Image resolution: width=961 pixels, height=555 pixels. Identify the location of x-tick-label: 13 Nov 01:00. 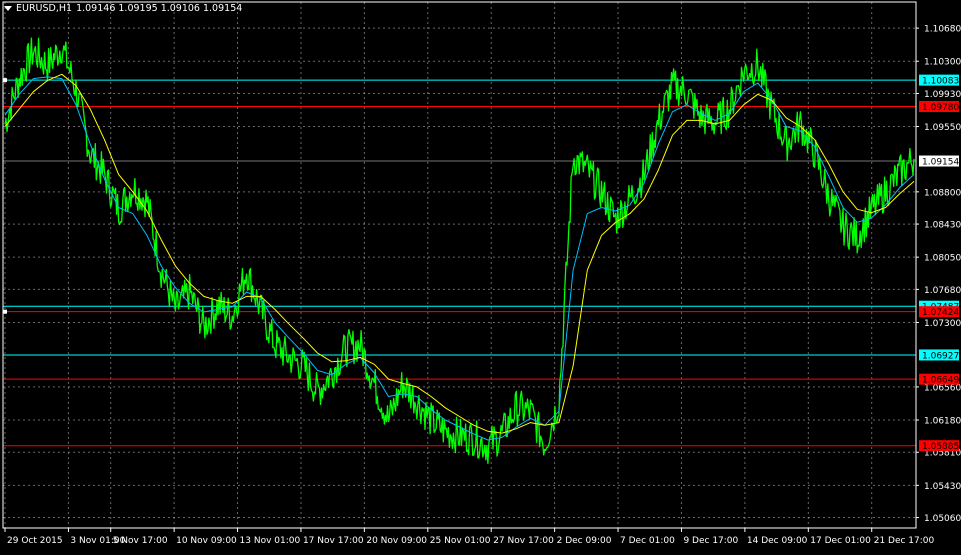
(270, 541).